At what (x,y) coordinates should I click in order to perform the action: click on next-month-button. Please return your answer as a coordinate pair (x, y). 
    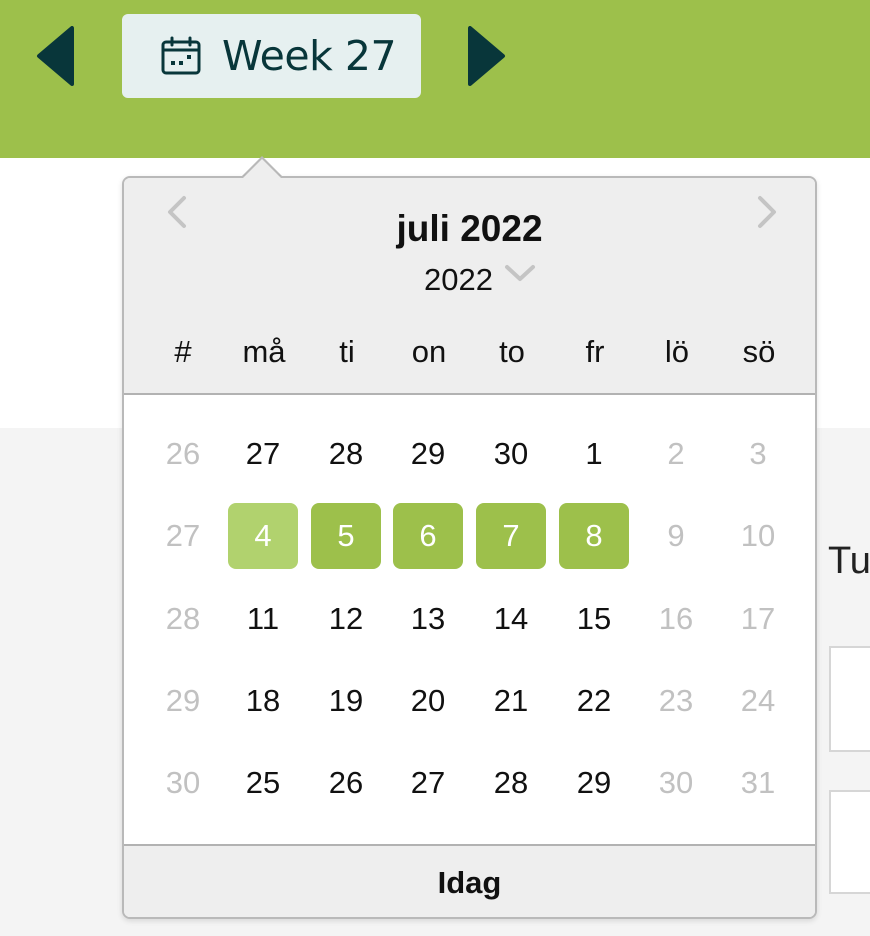
    Looking at the image, I should click on (767, 212).